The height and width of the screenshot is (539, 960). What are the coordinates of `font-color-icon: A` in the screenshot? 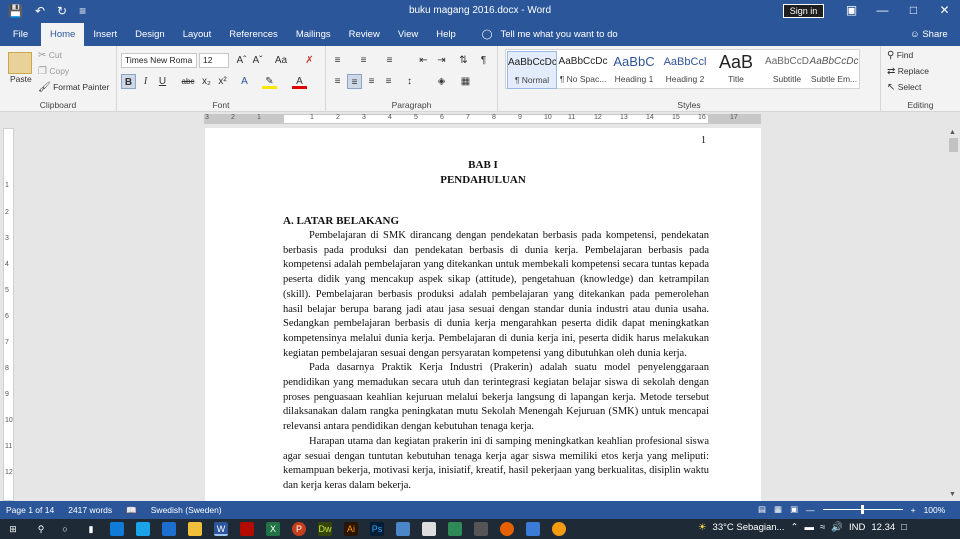 It's located at (299, 81).